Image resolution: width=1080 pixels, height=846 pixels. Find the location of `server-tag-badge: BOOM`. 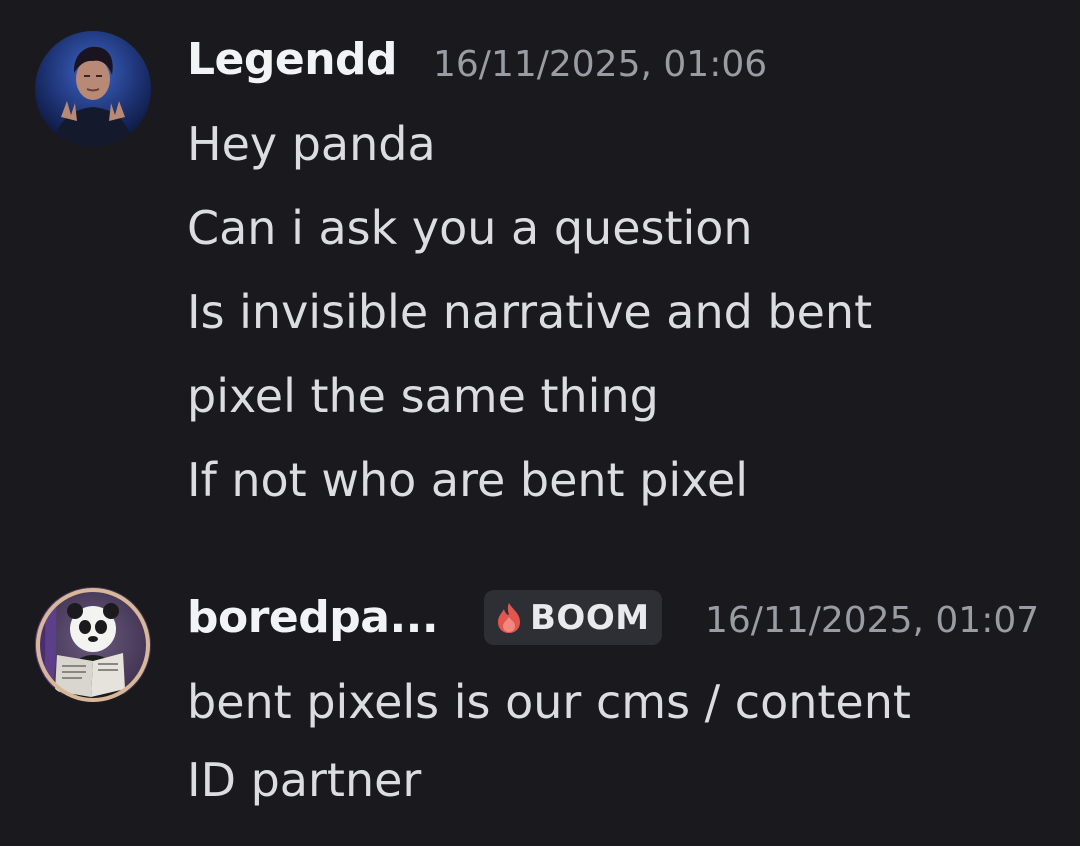

server-tag-badge: BOOM is located at coordinates (573, 617).